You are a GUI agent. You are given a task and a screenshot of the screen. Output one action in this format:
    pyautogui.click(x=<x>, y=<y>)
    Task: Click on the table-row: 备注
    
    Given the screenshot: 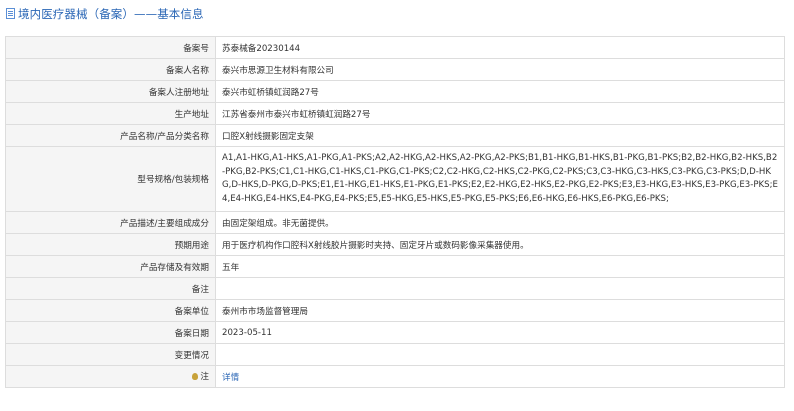 What is the action you would take?
    pyautogui.click(x=395, y=288)
    